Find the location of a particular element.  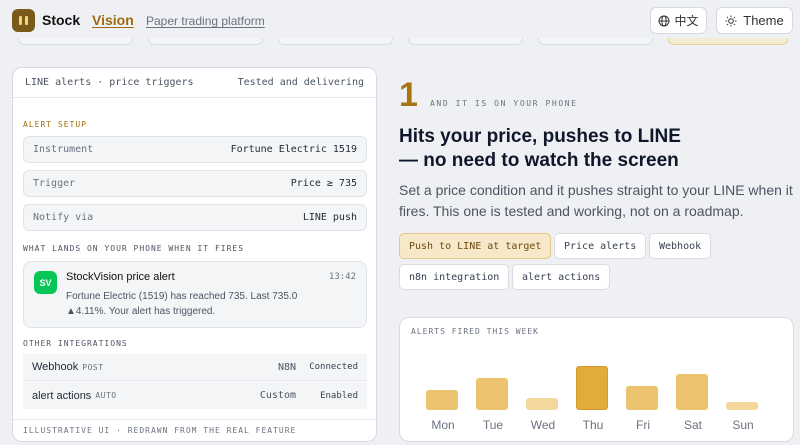

integration-row-alert-actions: alert actions AUTO Custom Enabled is located at coordinates (195, 395).